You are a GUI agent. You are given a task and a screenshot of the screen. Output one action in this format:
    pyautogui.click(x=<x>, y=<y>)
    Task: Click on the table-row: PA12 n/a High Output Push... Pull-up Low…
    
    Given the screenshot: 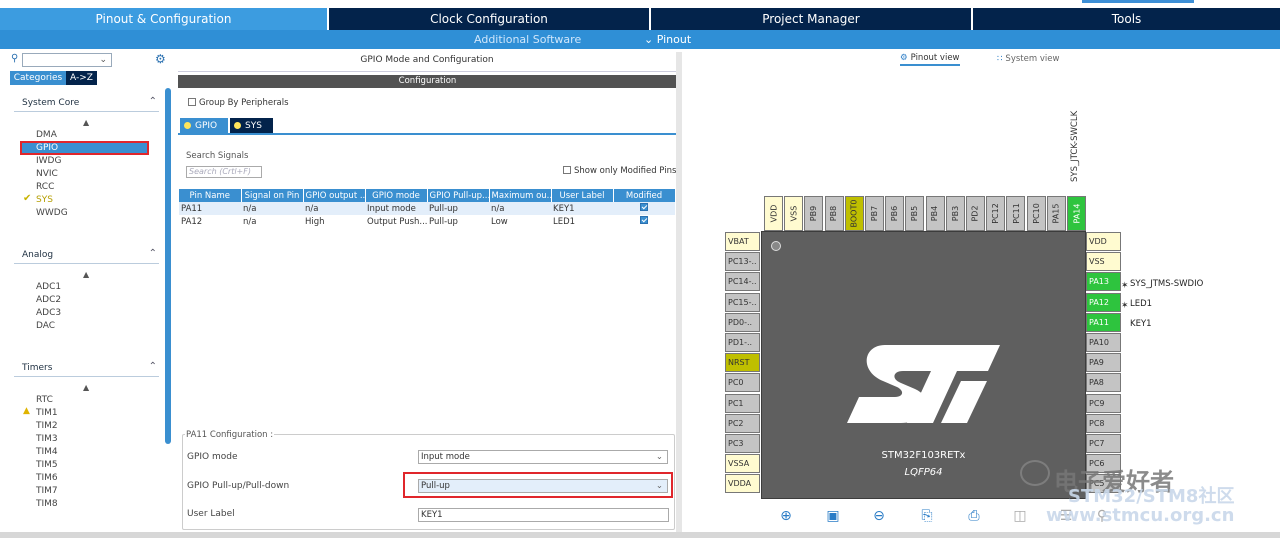 What is the action you would take?
    pyautogui.click(x=427, y=221)
    